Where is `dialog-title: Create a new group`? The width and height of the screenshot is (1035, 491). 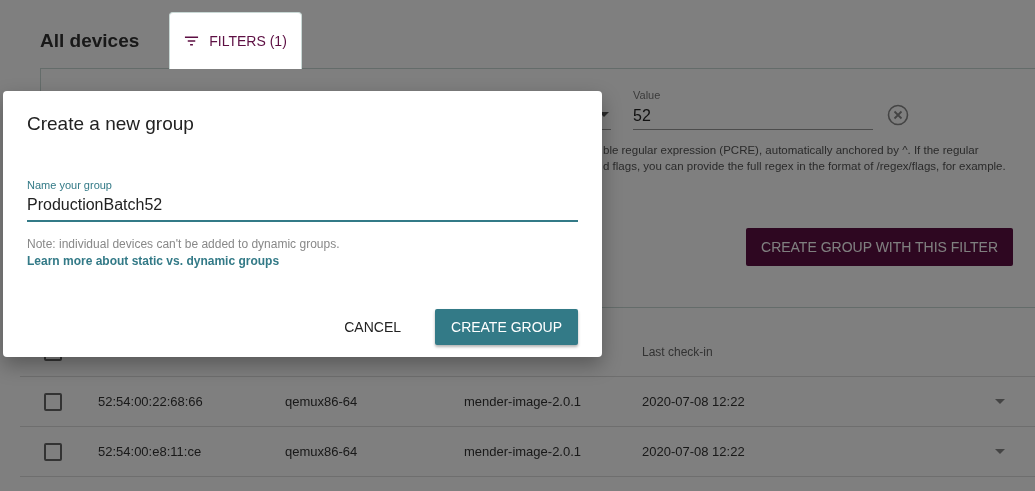
dialog-title: Create a new group is located at coordinates (111, 124).